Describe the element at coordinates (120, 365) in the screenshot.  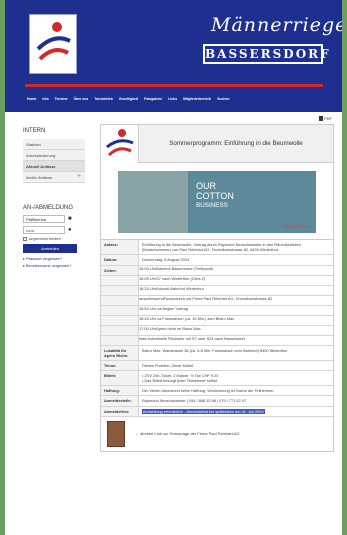
I see `row-key: Tenue:` at that location.